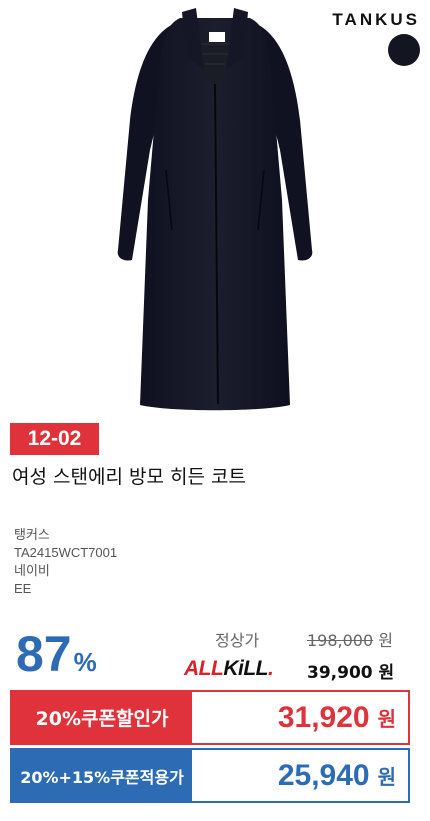 Image resolution: width=430 pixels, height=821 pixels. I want to click on coupon-20-price: 31,920 원, so click(300, 717).